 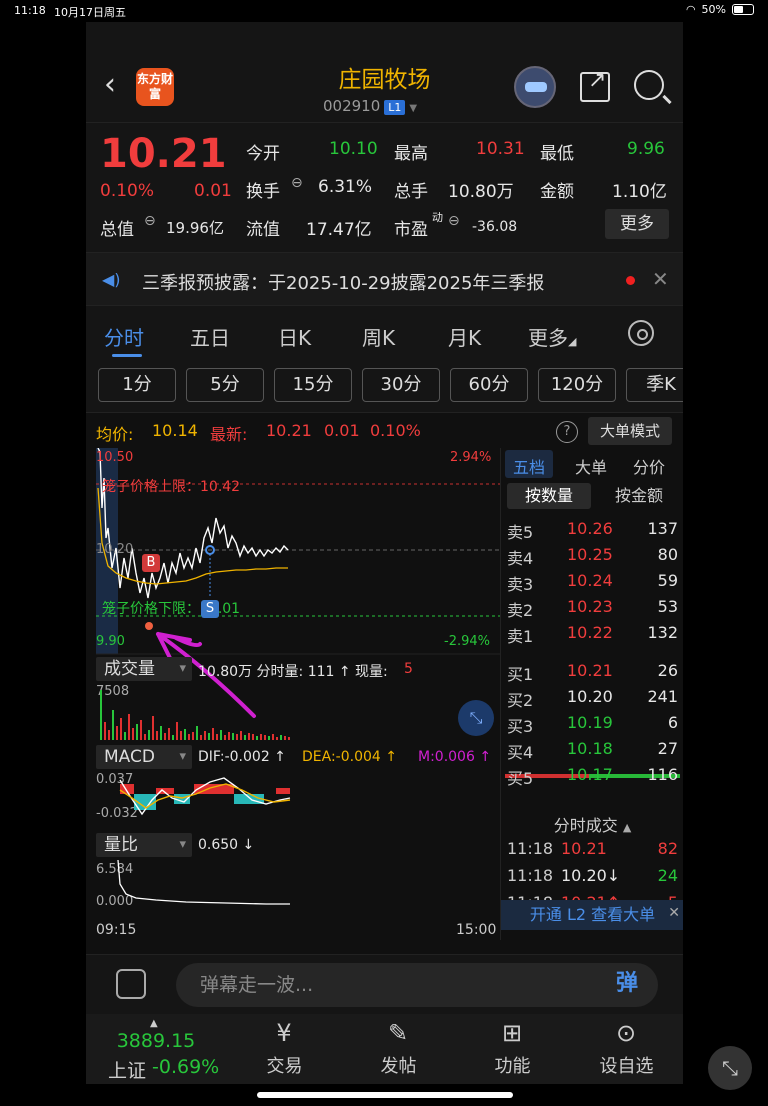 I want to click on announcement-bar: ◀) 三季报预披露：于2025-10-29披露2025年三季报 ✕, so click(x=384, y=279).